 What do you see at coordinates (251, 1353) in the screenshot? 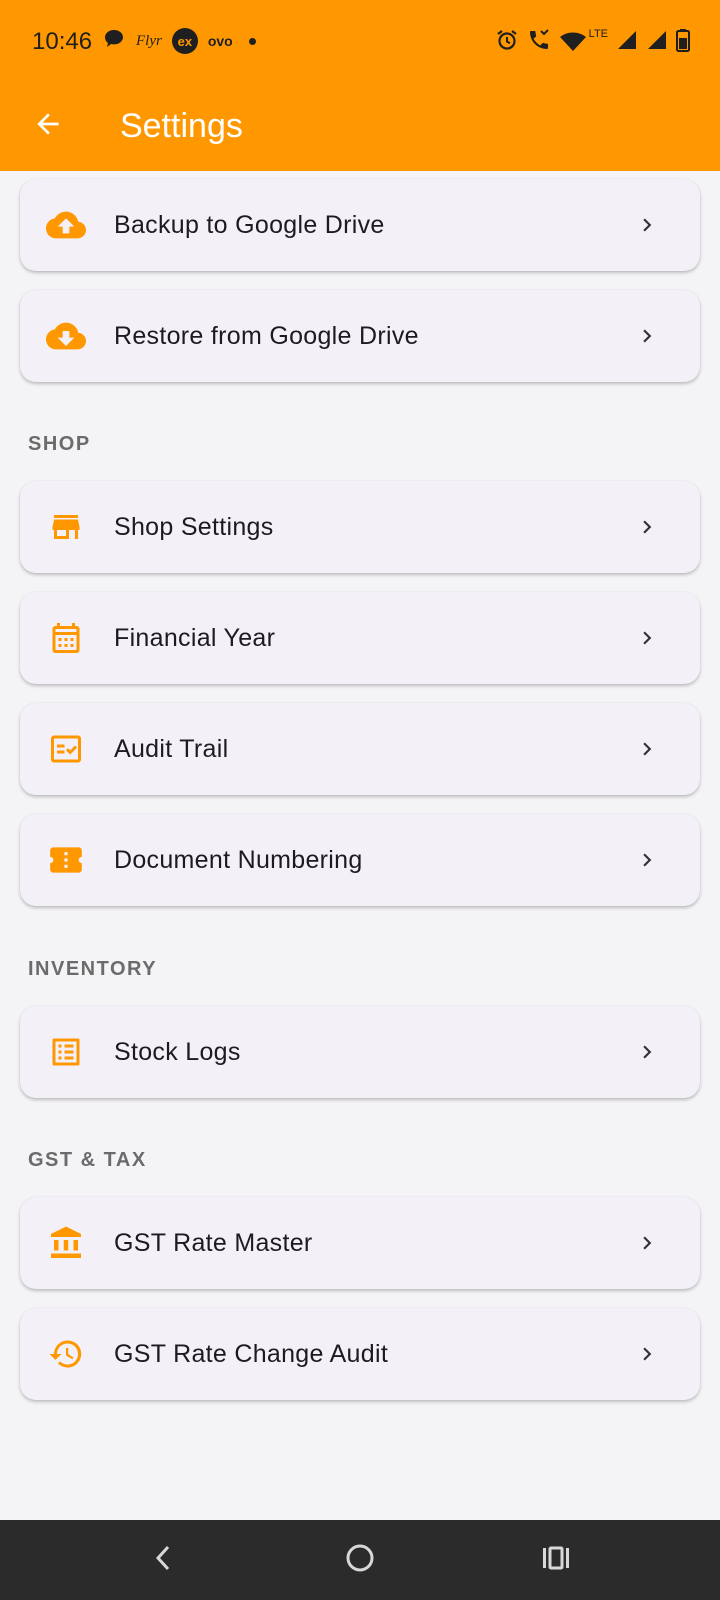
I see `gst-rate-change-audit-label: GST Rate Change Audit` at bounding box center [251, 1353].